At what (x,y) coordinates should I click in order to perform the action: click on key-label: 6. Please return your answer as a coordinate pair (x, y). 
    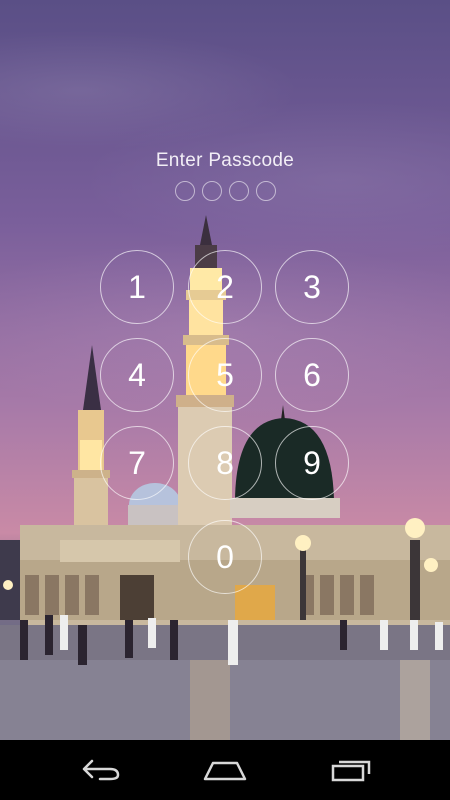
    Looking at the image, I should click on (312, 374).